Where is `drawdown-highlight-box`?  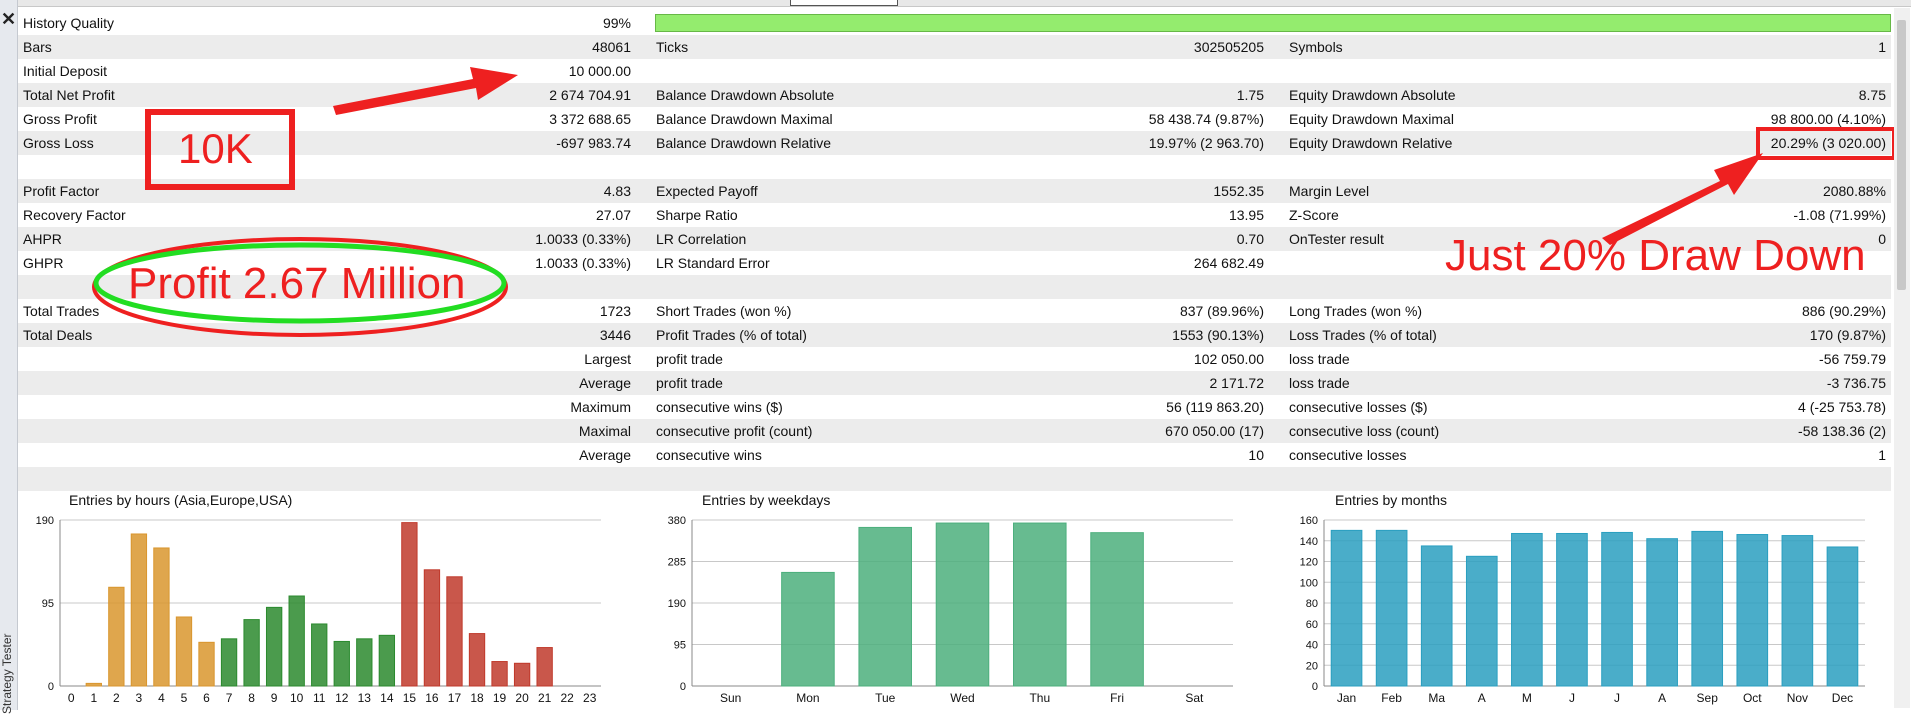 drawdown-highlight-box is located at coordinates (1826, 143).